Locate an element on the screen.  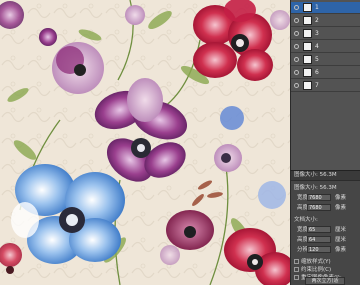
width-input: 7680 is located at coordinates (319, 197).